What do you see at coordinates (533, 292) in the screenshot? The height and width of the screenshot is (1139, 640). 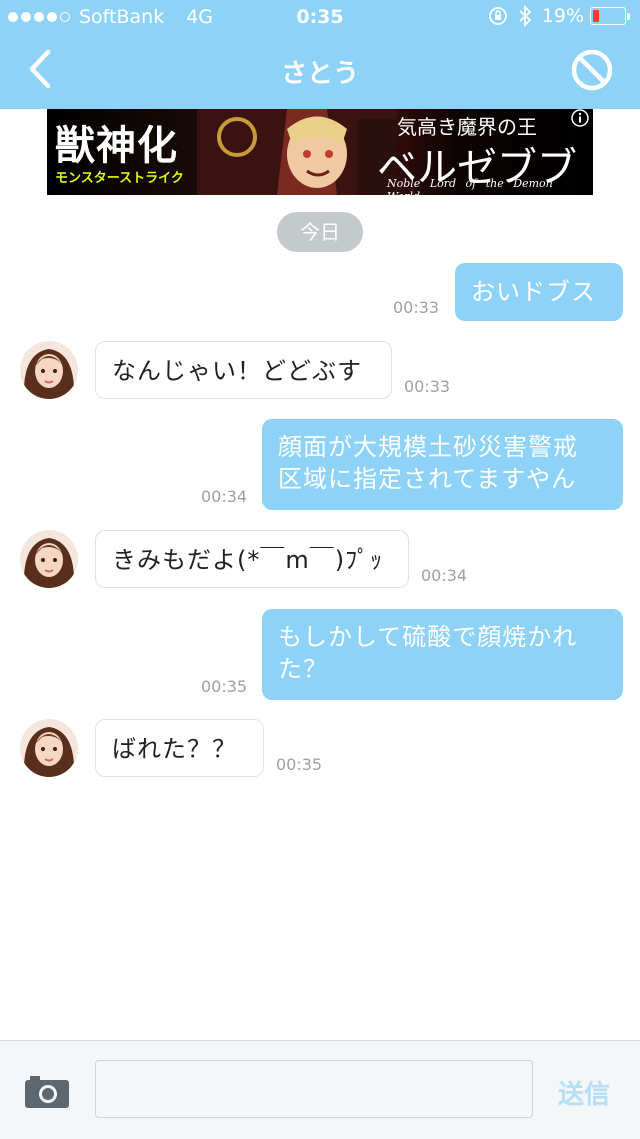 I see `message-text-line: おいドブス` at bounding box center [533, 292].